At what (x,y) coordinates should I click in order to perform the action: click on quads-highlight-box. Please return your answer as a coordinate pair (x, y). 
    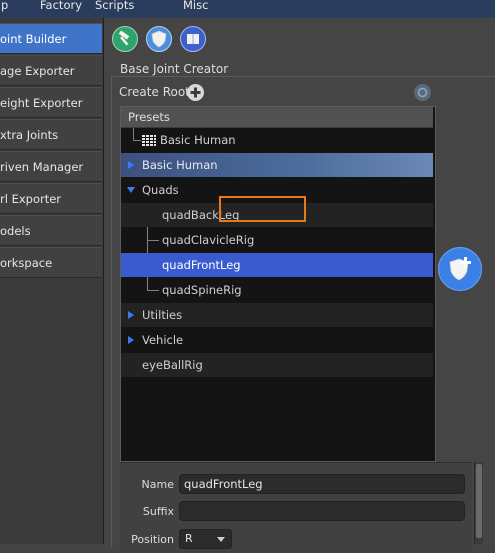
    Looking at the image, I should click on (262, 209).